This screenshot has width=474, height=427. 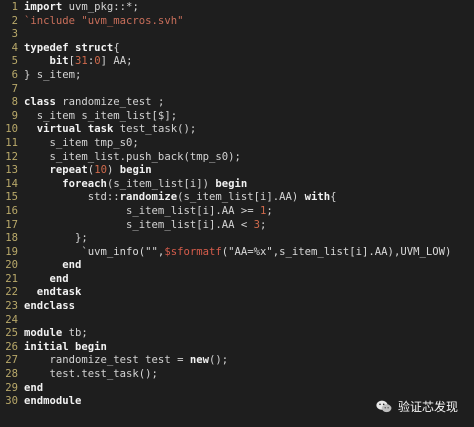 I want to click on line-number: 23, so click(x=11, y=306).